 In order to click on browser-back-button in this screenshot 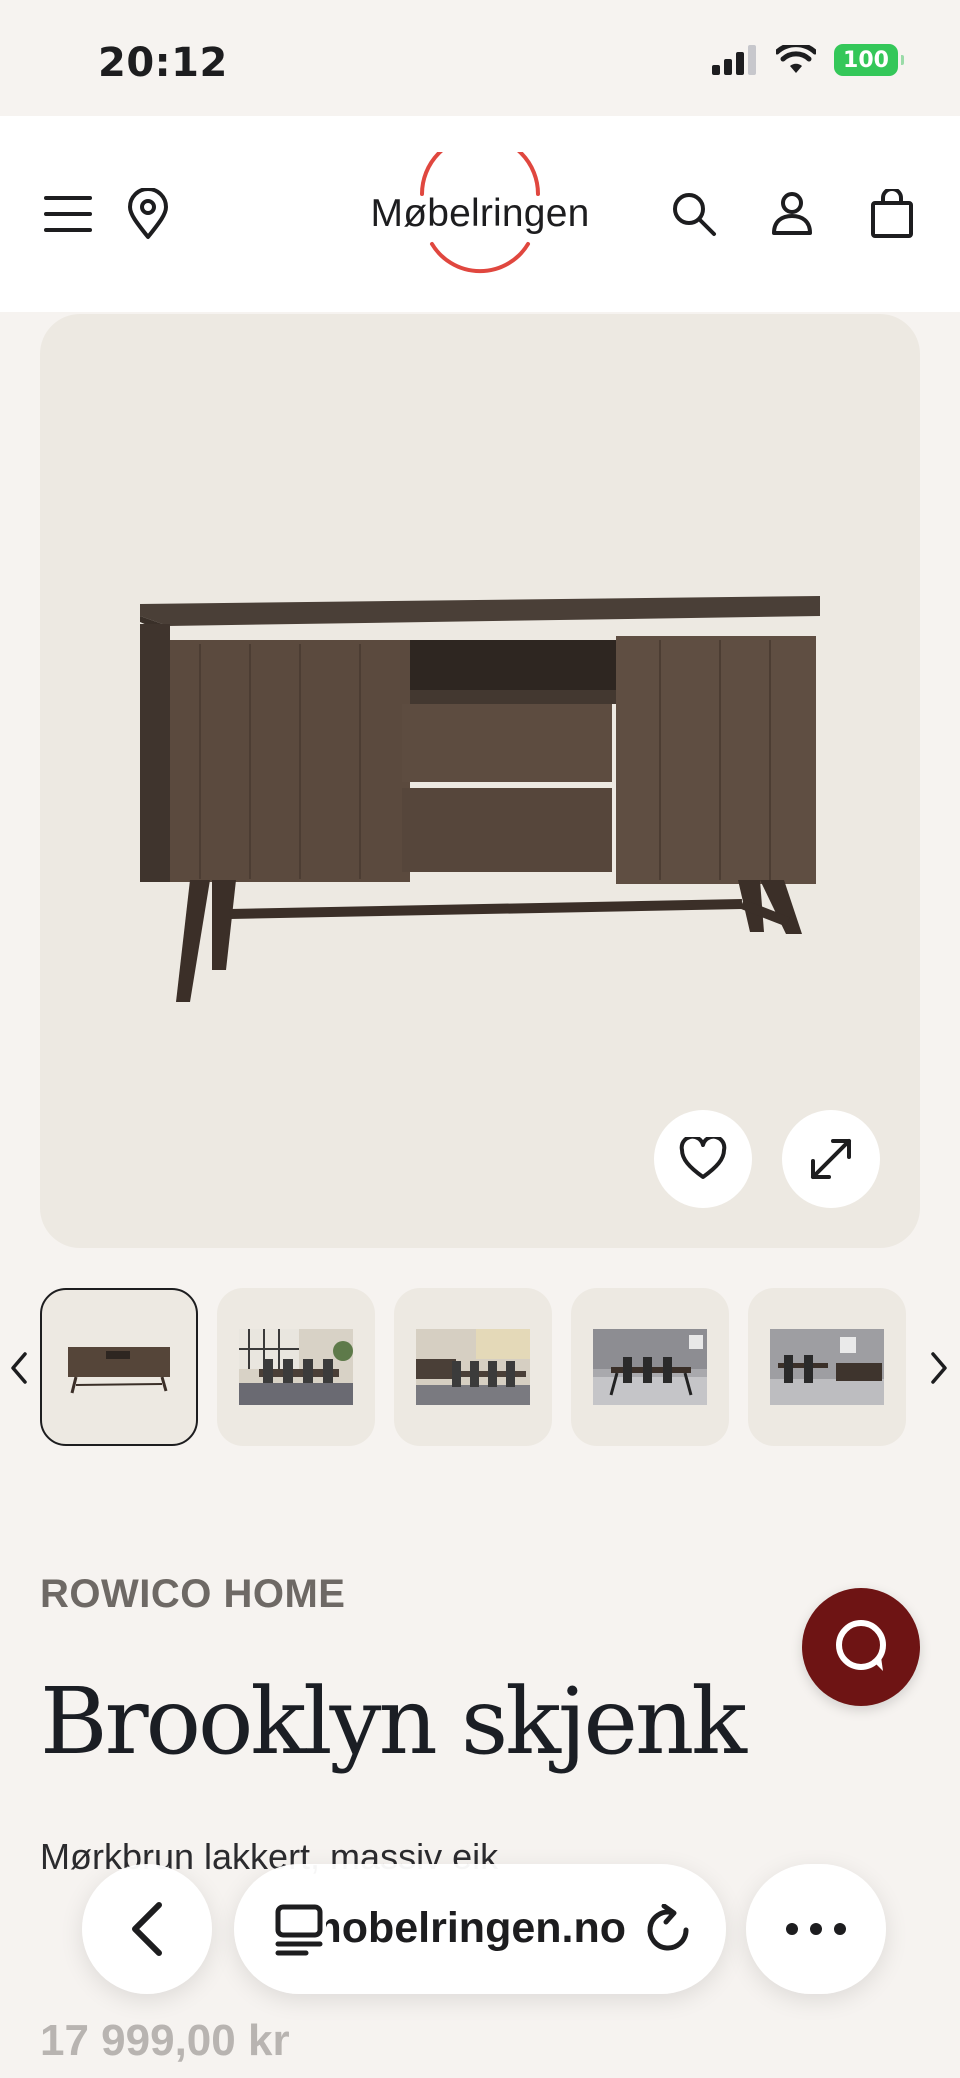, I will do `click(147, 1929)`.